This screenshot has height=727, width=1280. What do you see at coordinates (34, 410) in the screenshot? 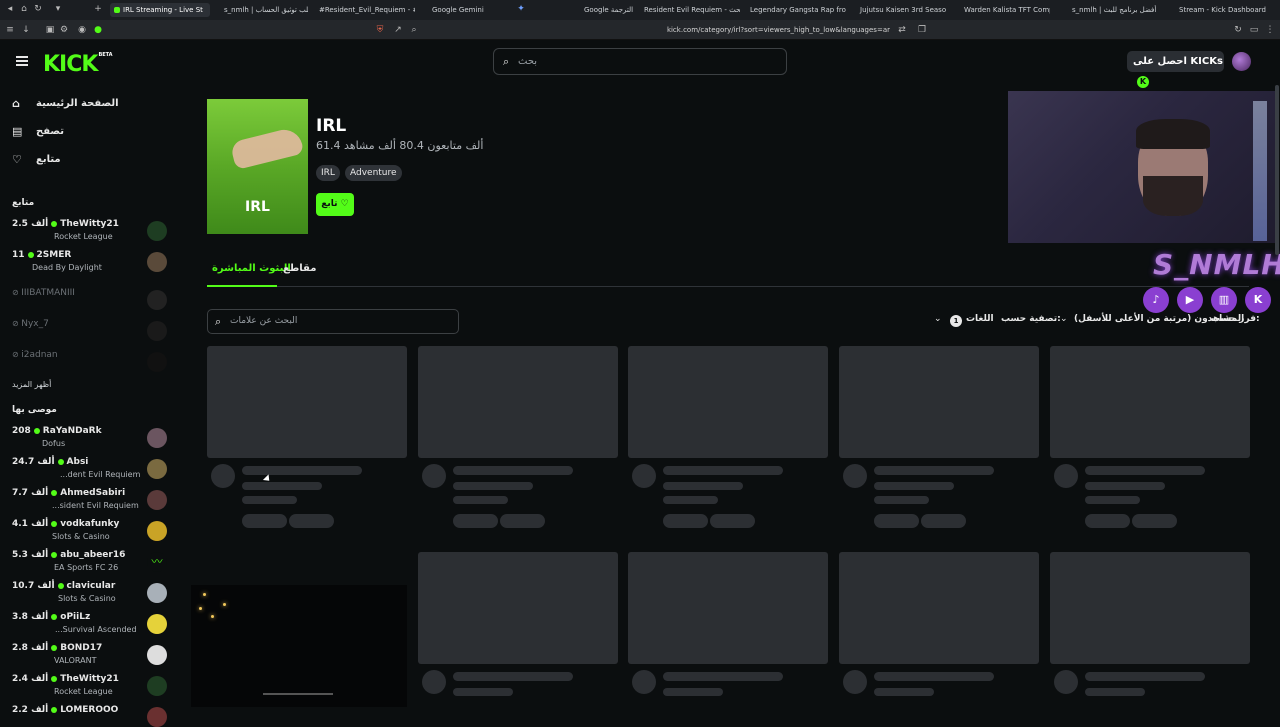
I see `recommended-section-title: موصى بها` at bounding box center [34, 410].